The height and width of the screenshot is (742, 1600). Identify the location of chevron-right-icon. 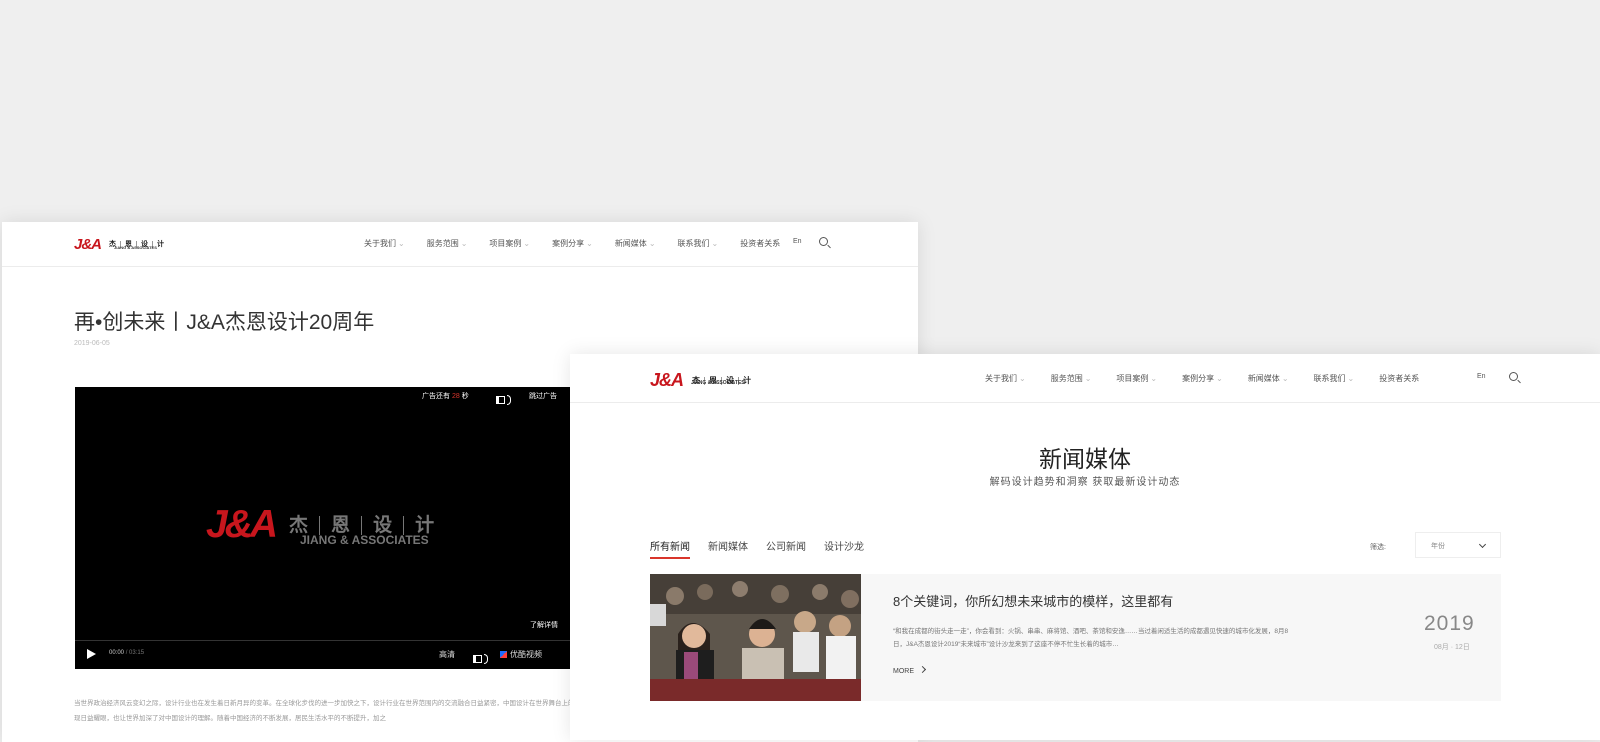
(922, 669).